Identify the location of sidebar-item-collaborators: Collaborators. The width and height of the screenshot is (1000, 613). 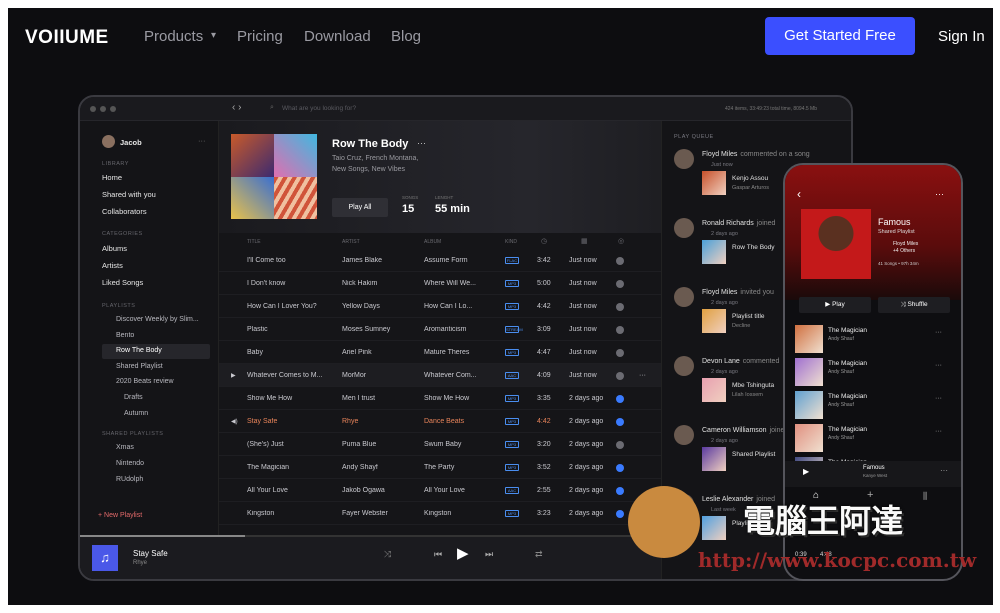
(124, 211).